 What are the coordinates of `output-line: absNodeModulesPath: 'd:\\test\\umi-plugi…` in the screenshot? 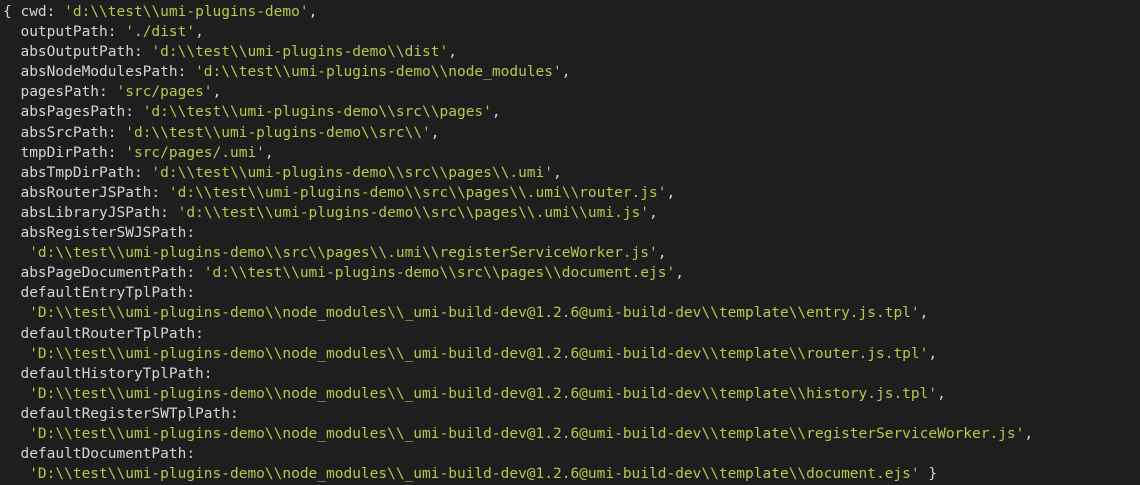 It's located at (571, 72).